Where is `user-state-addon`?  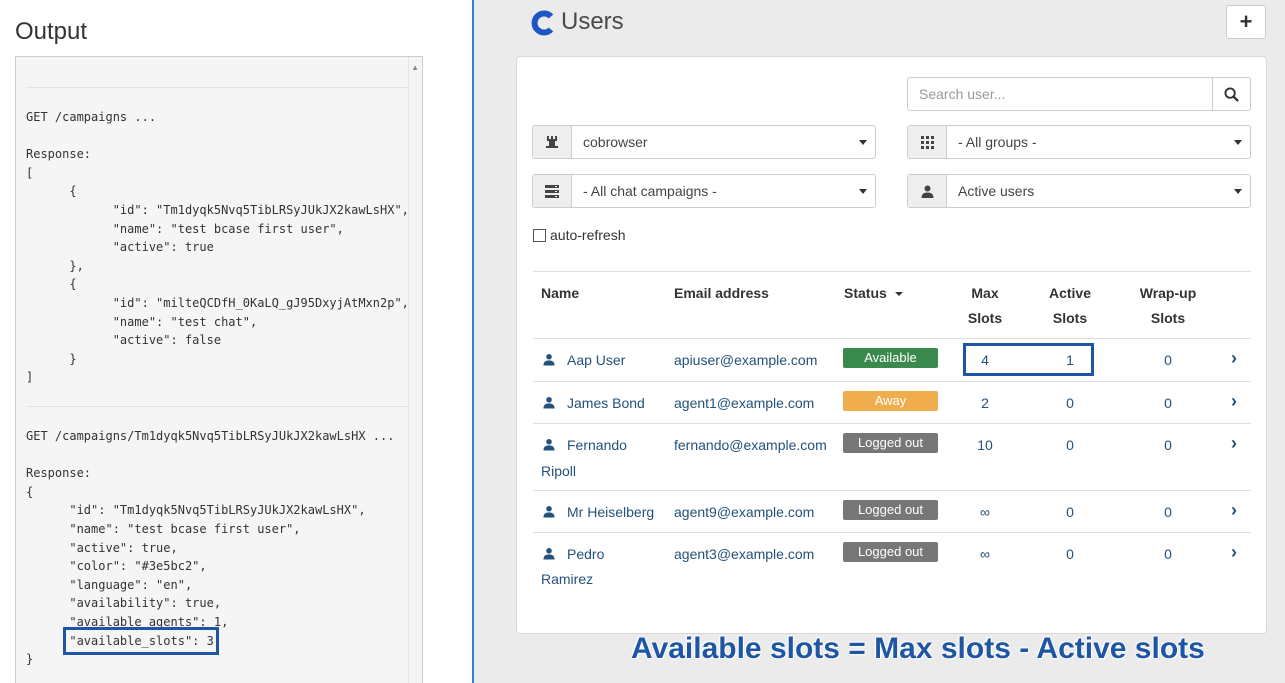
user-state-addon is located at coordinates (927, 191).